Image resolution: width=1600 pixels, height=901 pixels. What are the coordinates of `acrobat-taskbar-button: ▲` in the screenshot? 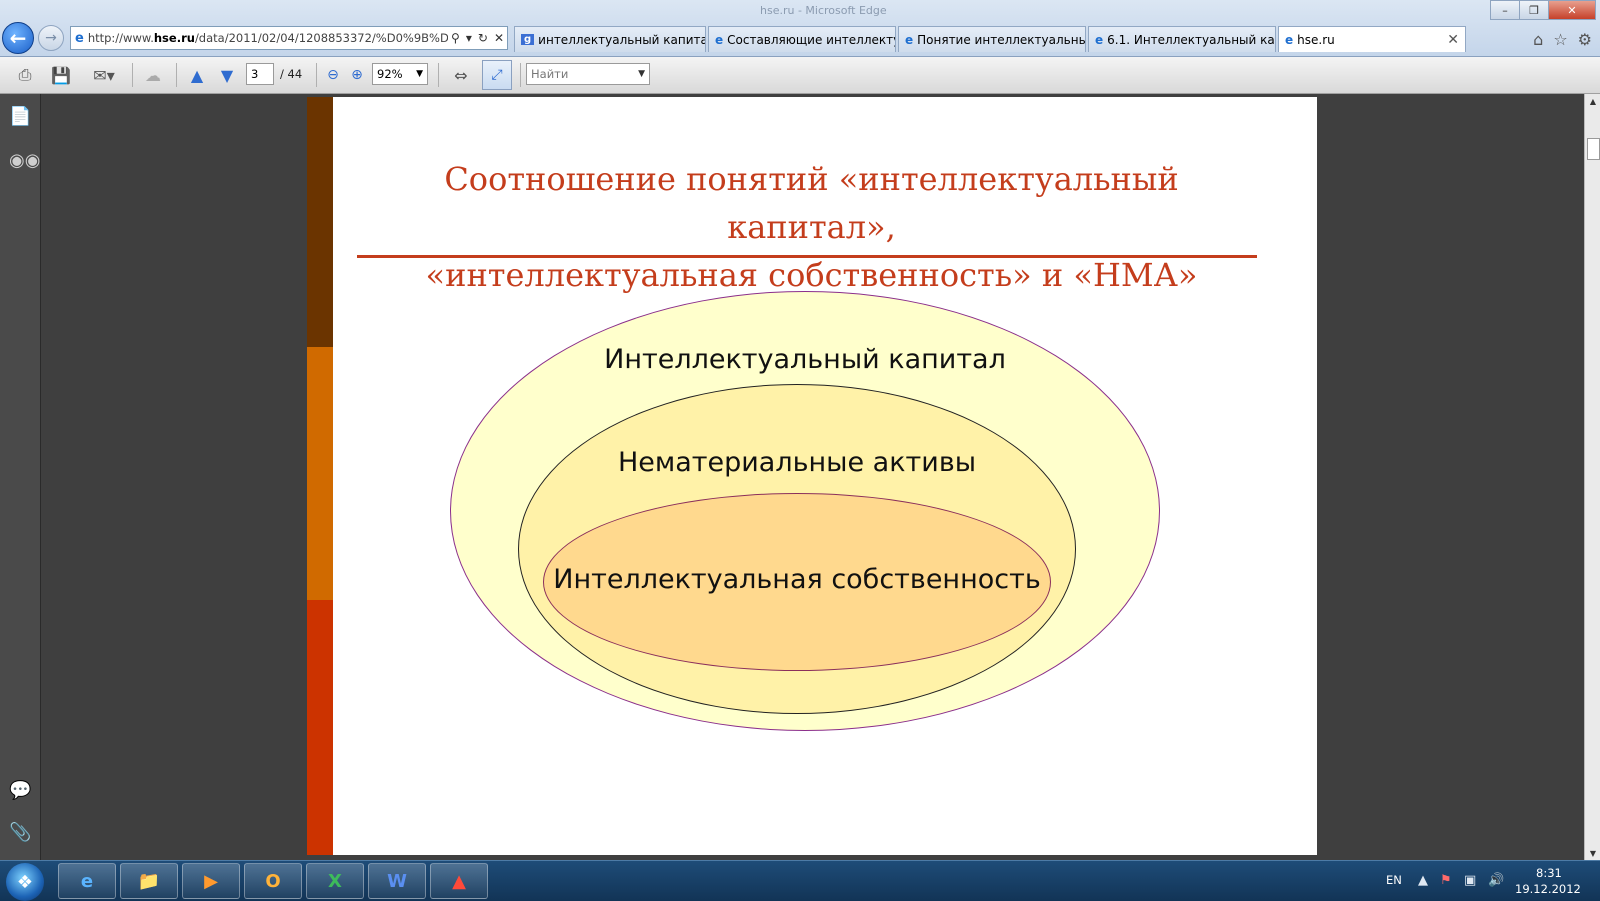 It's located at (459, 881).